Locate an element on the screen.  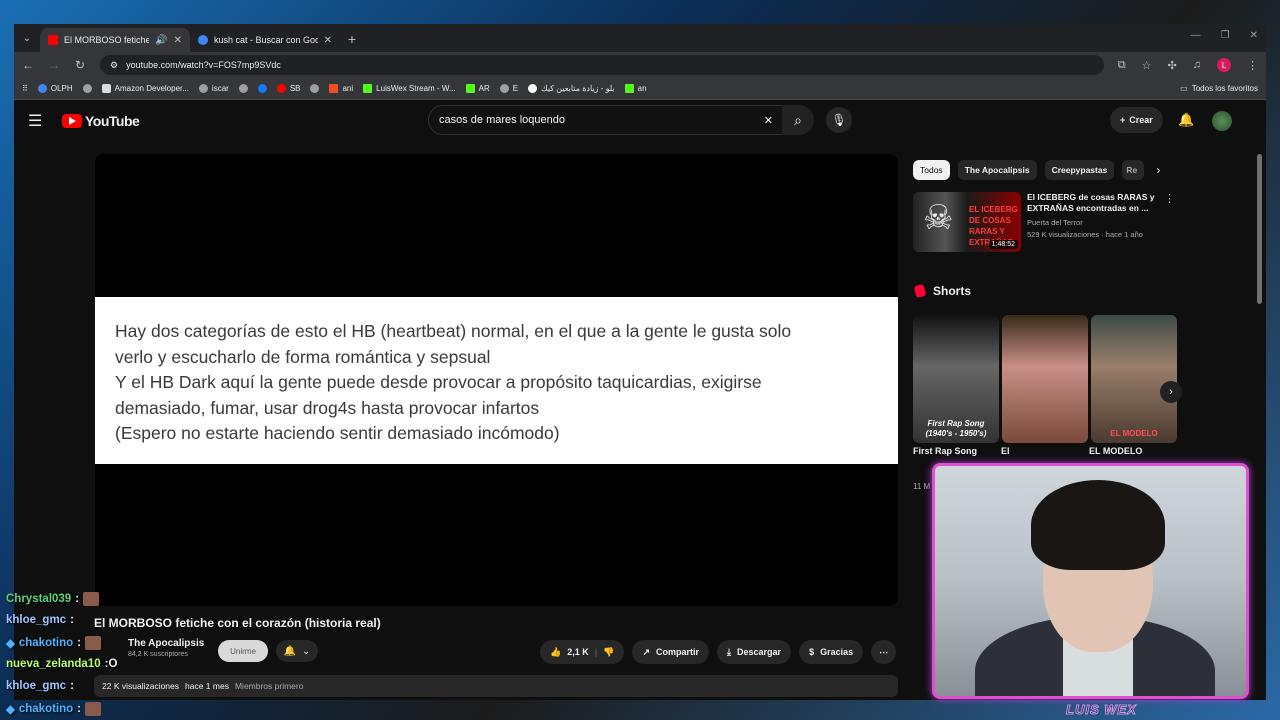
bookmark-item: E is located at coordinates (508, 88).